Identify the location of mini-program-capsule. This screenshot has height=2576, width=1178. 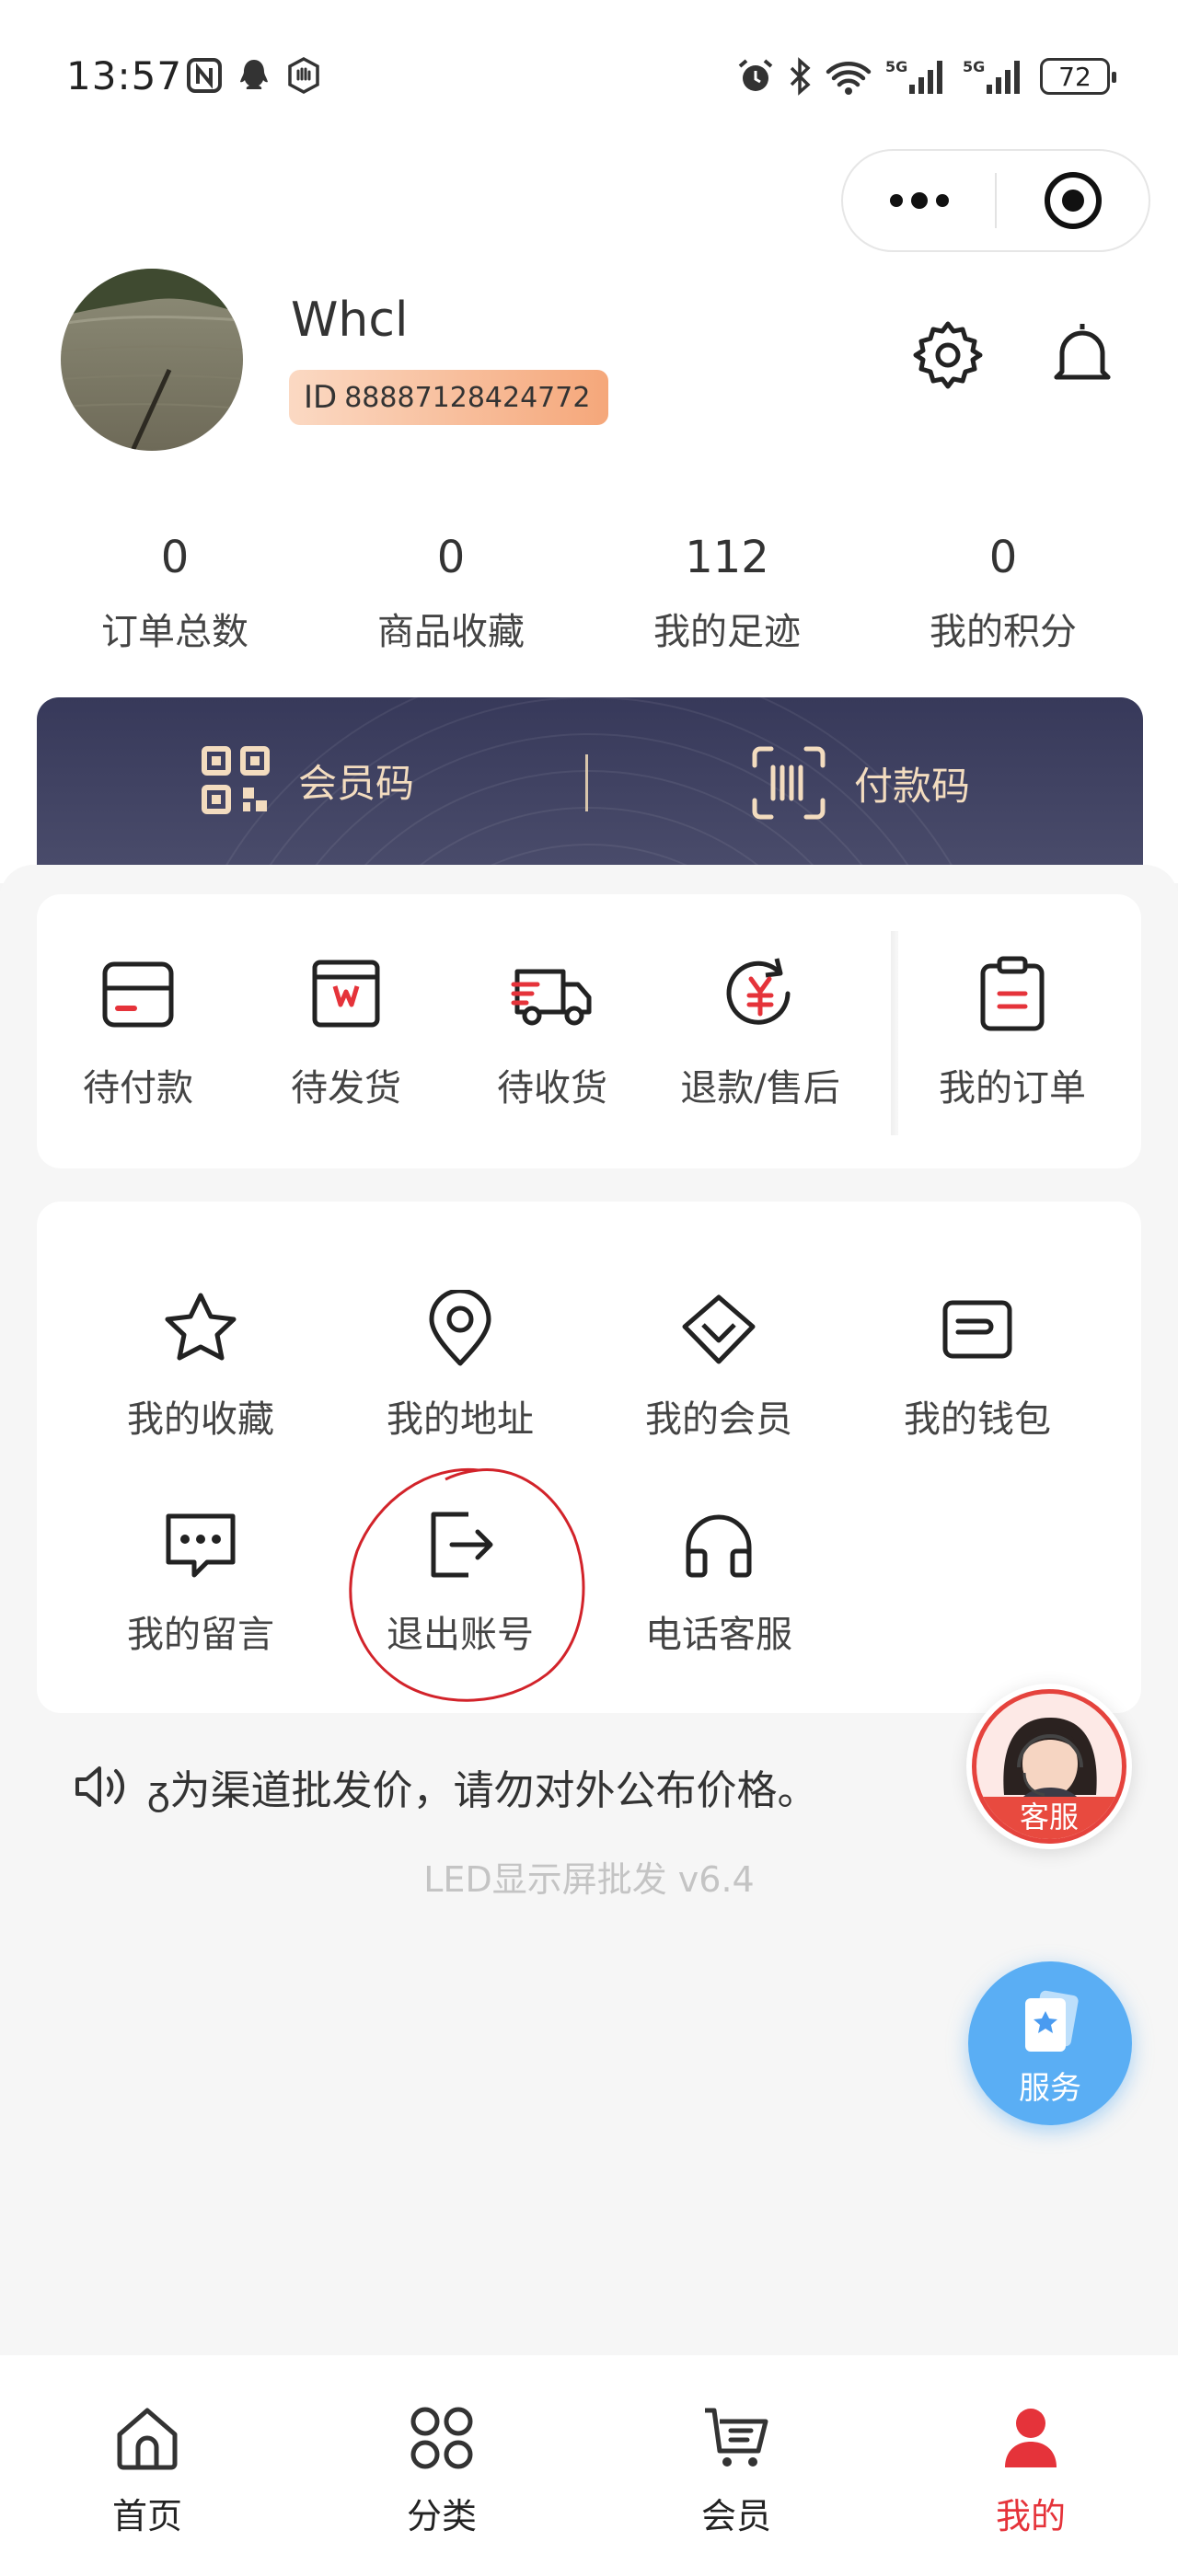
(995, 200).